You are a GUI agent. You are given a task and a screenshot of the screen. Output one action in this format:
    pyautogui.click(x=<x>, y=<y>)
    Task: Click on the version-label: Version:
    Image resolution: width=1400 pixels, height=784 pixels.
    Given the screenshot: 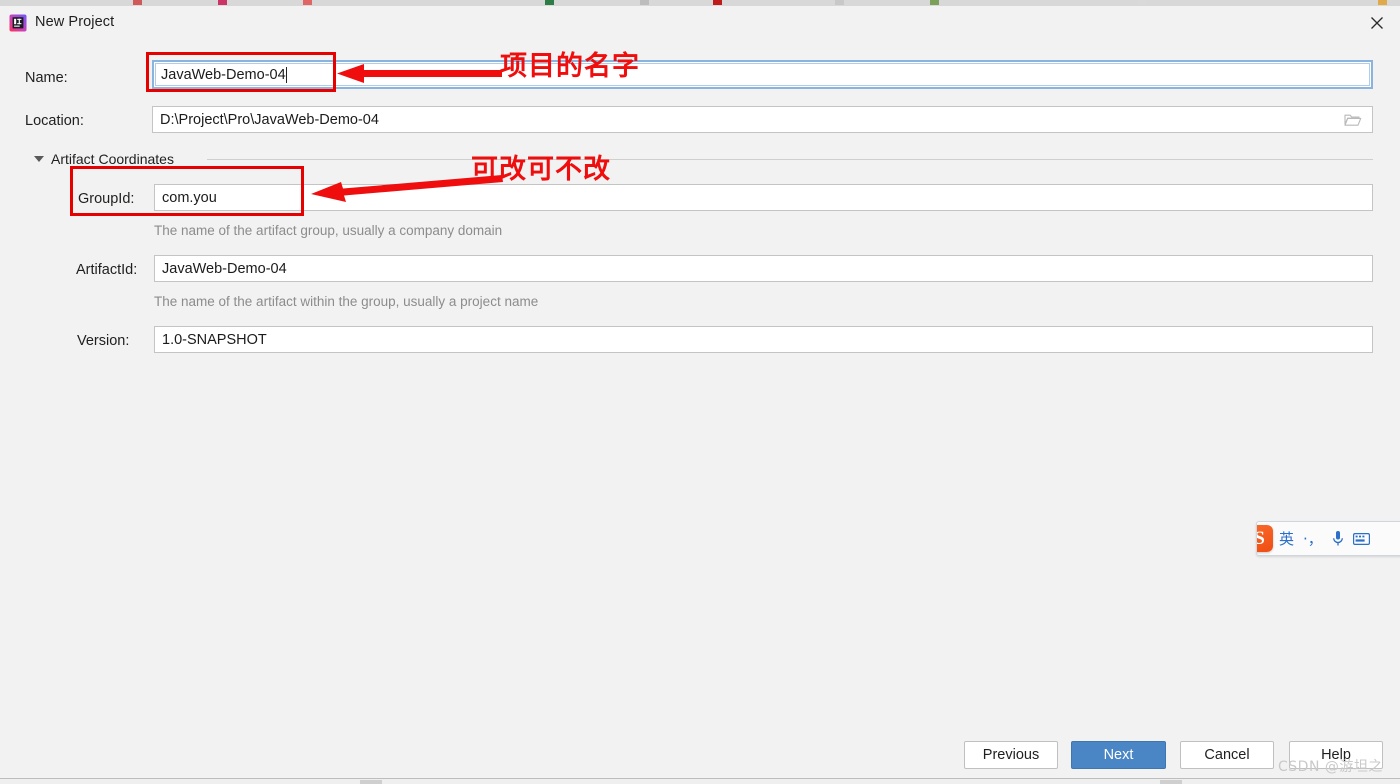 What is the action you would take?
    pyautogui.click(x=103, y=341)
    